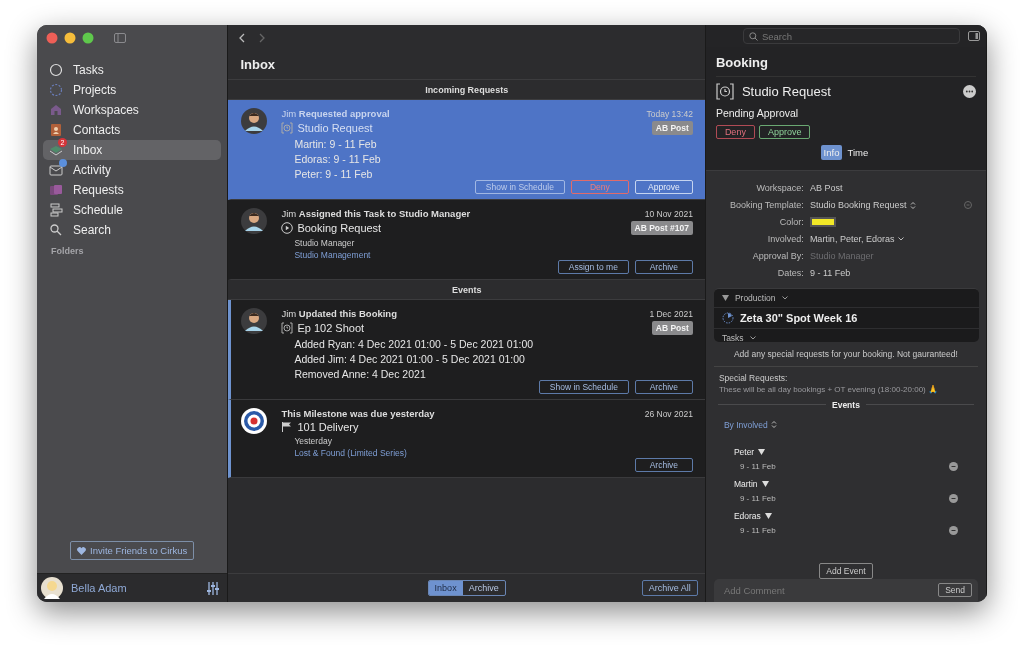 This screenshot has height=651, width=1024. Describe the element at coordinates (747, 515) in the screenshot. I see `person-name: Edoras` at that location.